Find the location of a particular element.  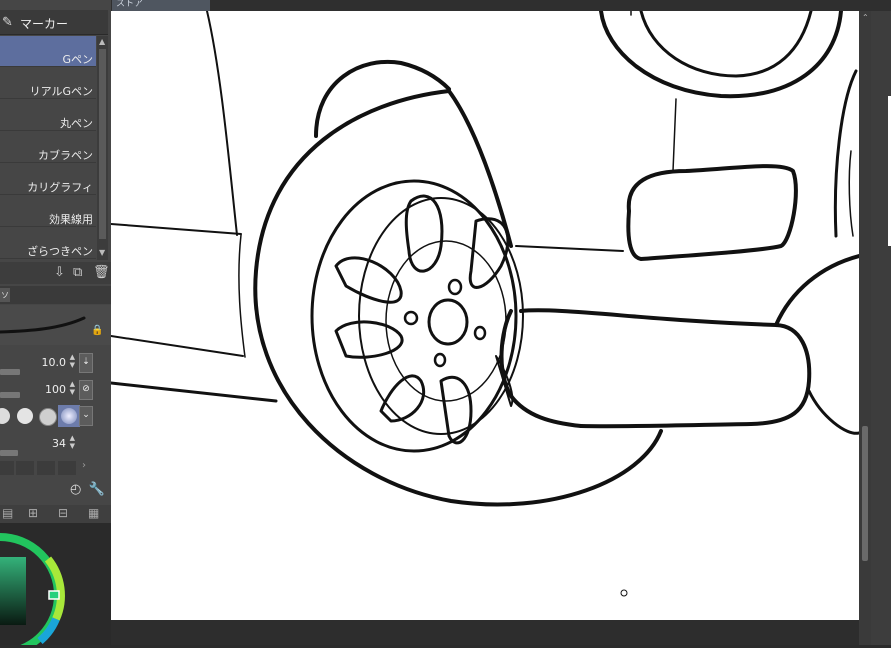

tool-group-header: ✎ マーカー is located at coordinates (54, 22).